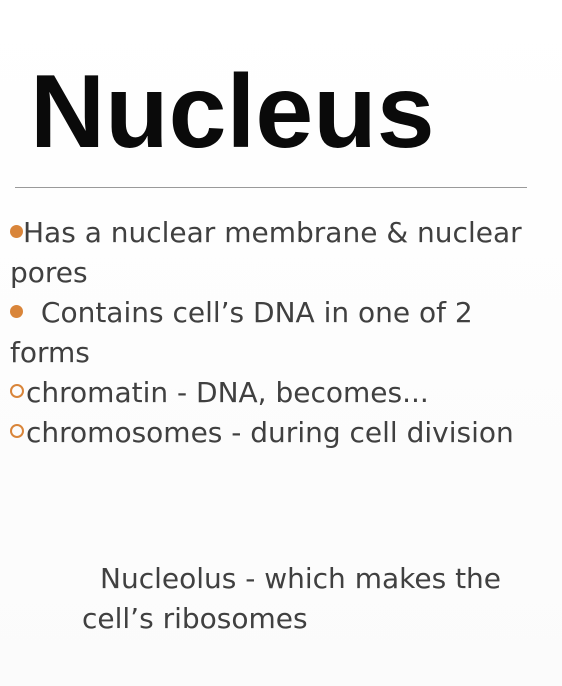  I want to click on slide-title: Nucleus, so click(232, 112).